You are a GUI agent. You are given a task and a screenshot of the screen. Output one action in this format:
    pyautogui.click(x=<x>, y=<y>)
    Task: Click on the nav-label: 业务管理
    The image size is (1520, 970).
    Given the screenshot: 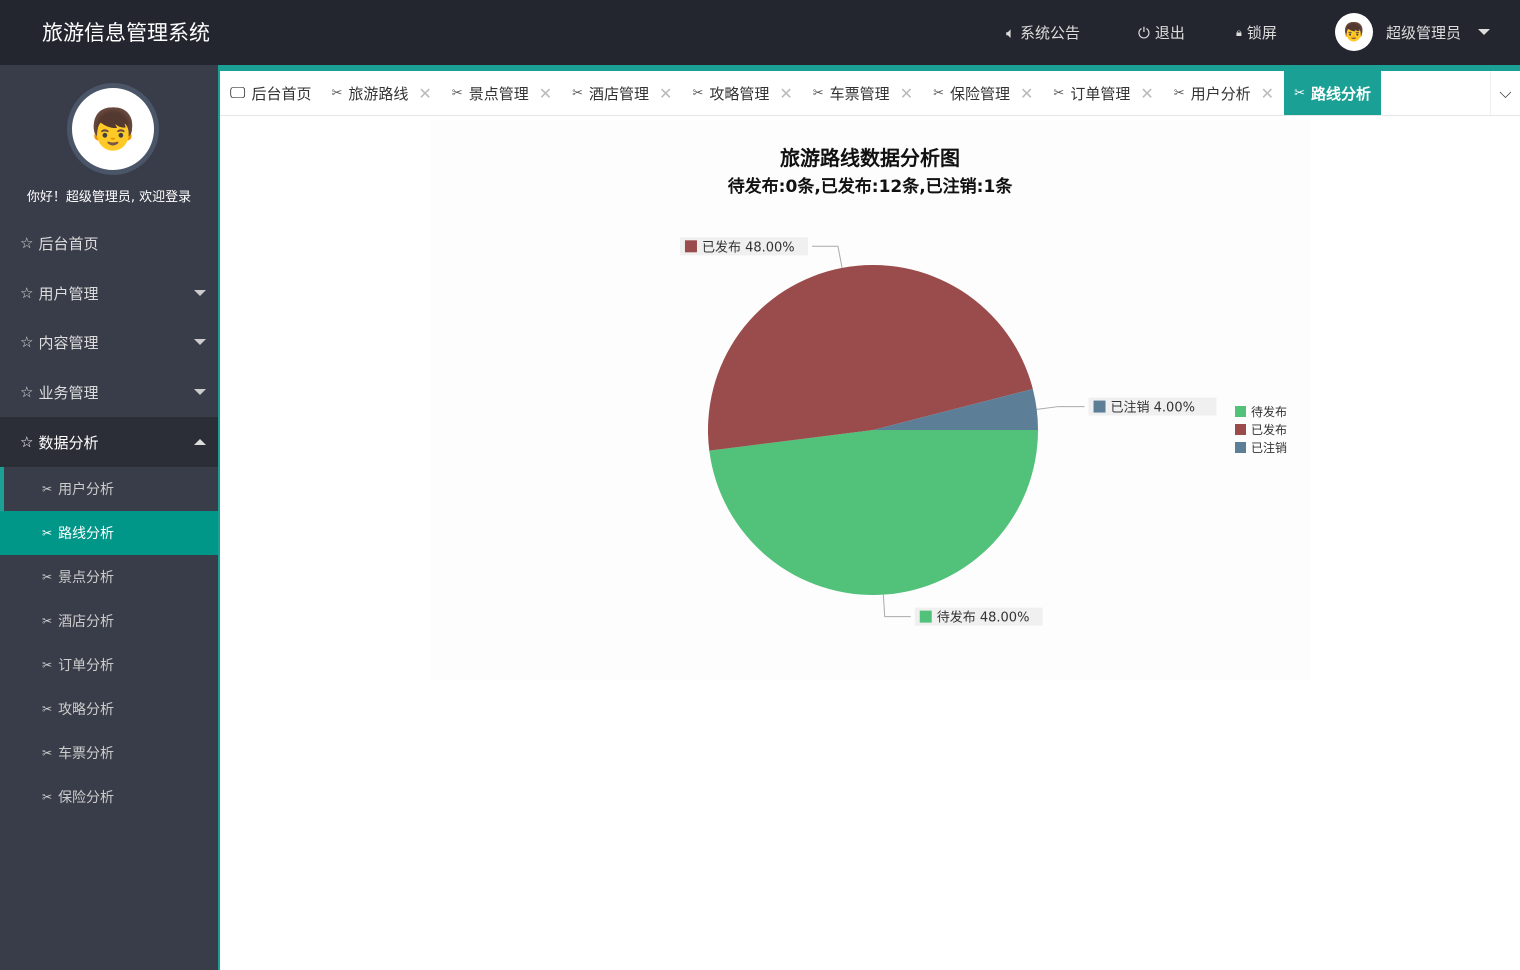 What is the action you would take?
    pyautogui.click(x=68, y=392)
    